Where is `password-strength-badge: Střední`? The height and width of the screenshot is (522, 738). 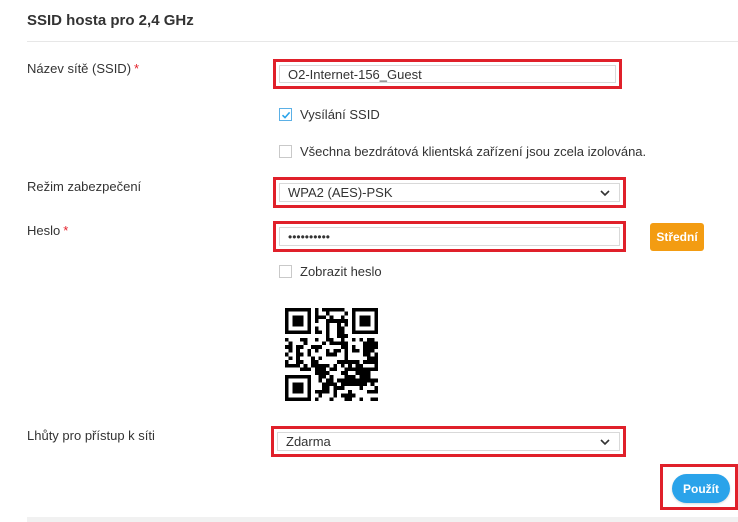
password-strength-badge: Střední is located at coordinates (677, 237).